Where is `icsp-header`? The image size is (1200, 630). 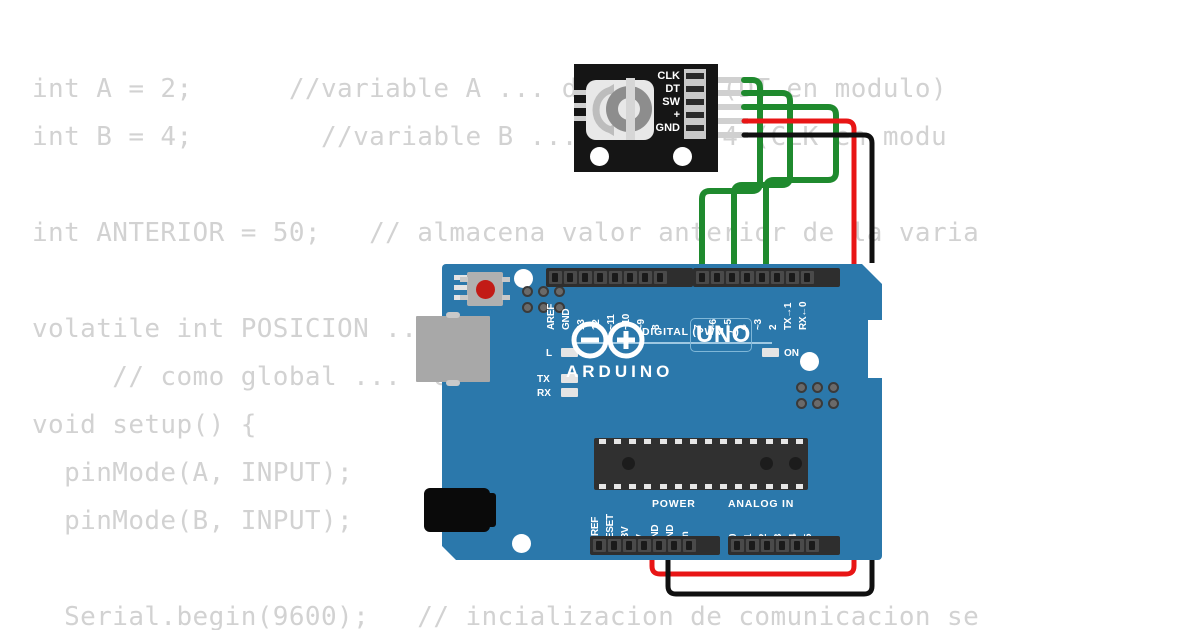
icsp-header is located at coordinates (817, 395).